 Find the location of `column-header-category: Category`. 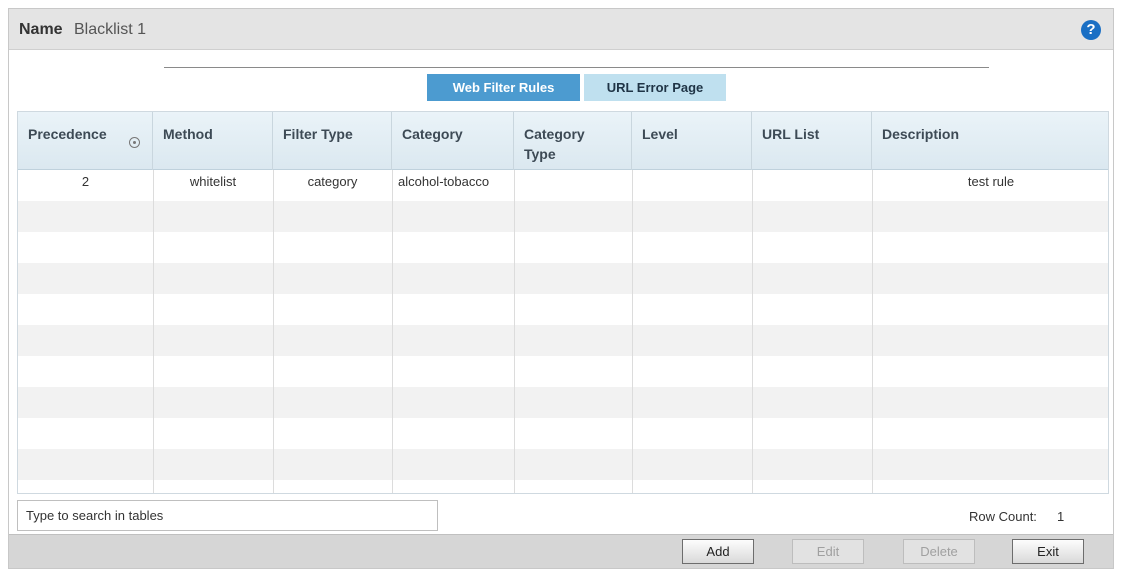

column-header-category: Category is located at coordinates (453, 141).